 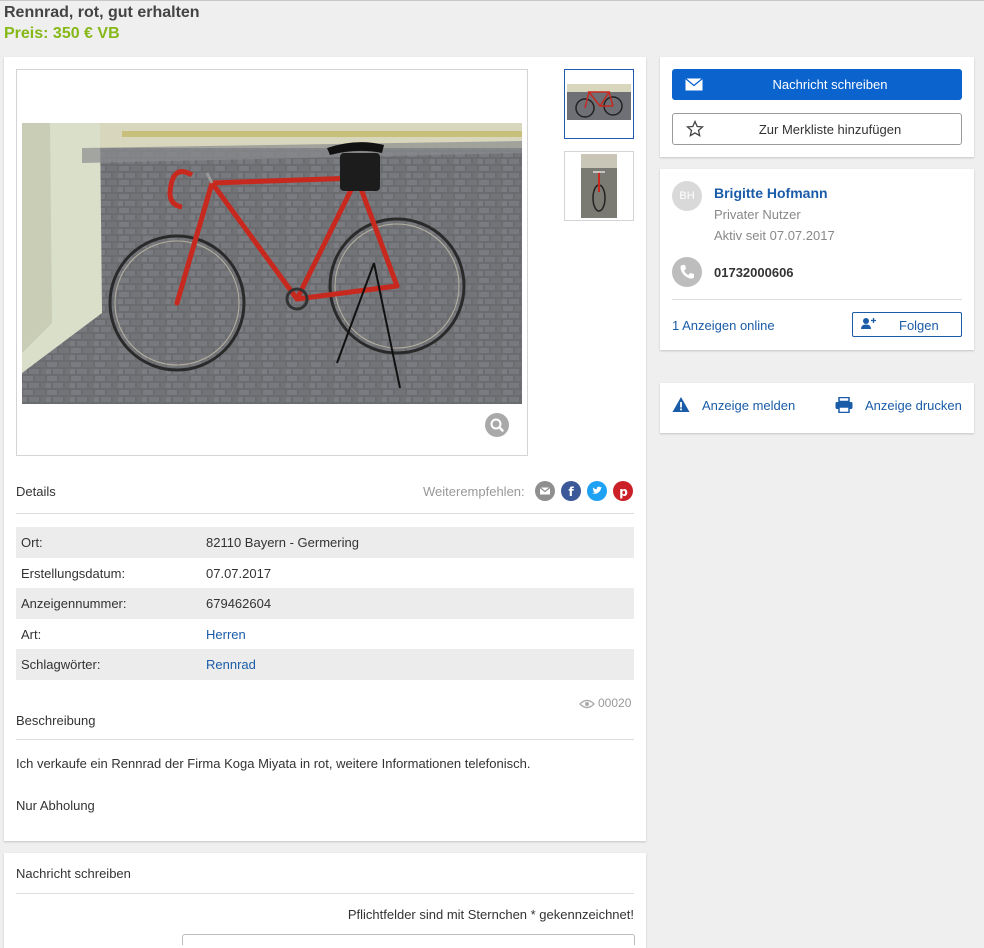 What do you see at coordinates (325, 634) in the screenshot?
I see `table-row: Art: Herren` at bounding box center [325, 634].